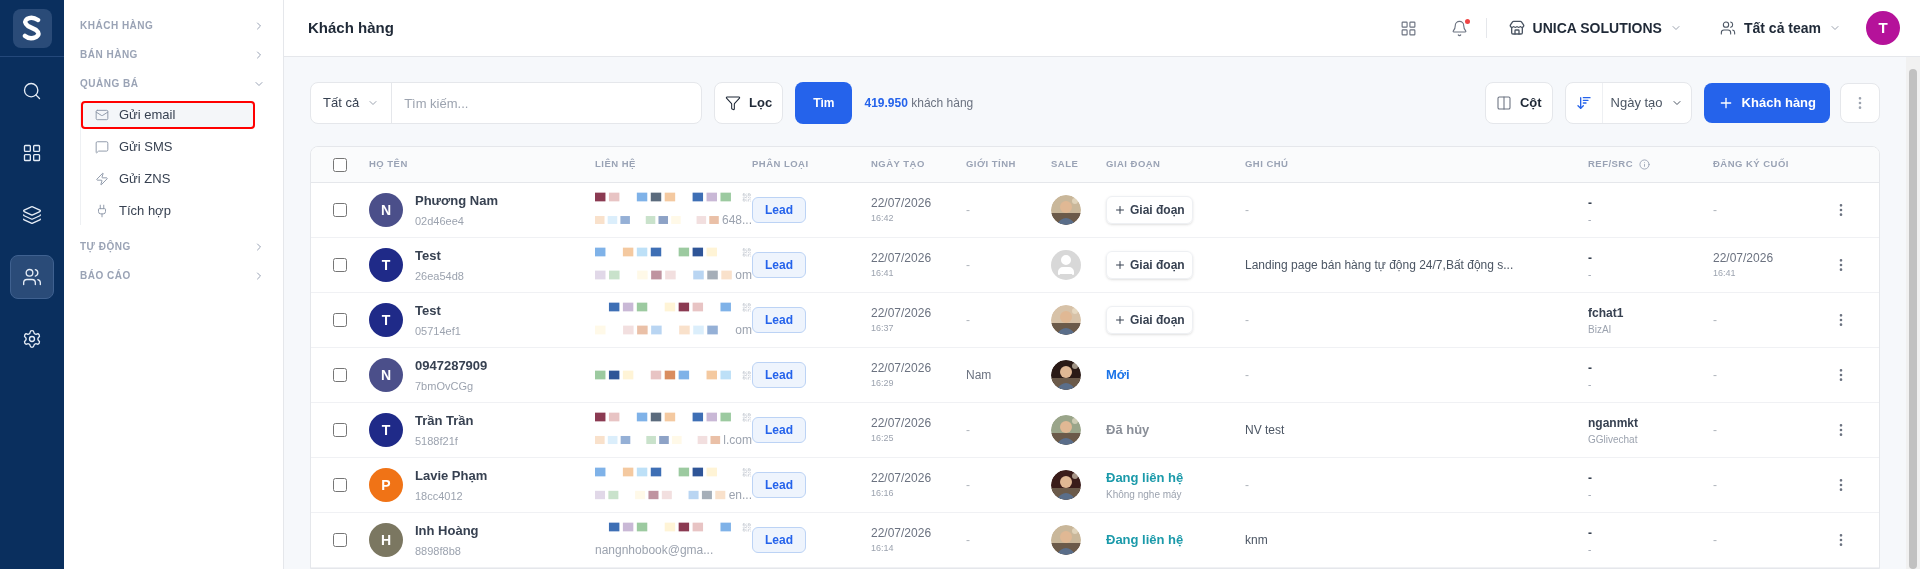 This screenshot has height=569, width=1920. I want to click on column-header: ĐĂNG KÝ CUỐI, so click(1751, 164).